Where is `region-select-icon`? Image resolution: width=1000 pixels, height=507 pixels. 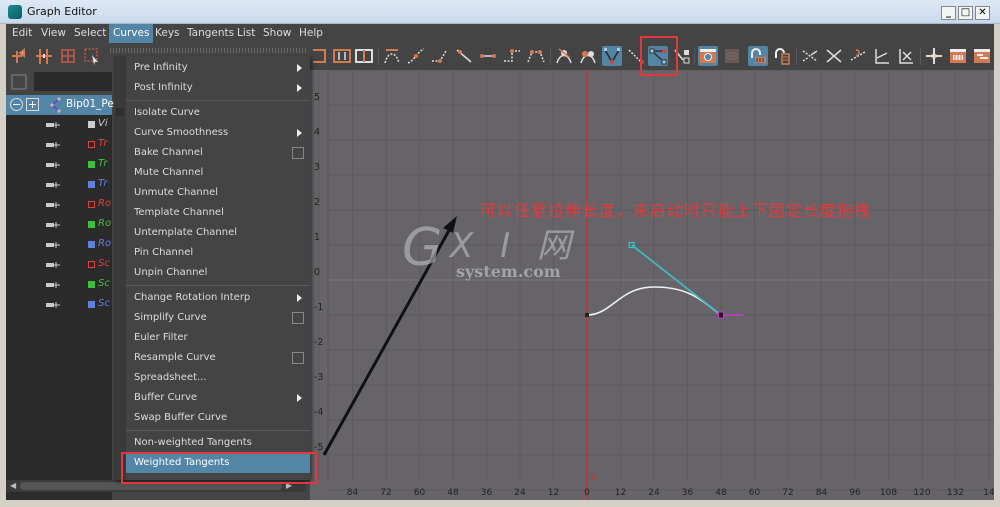
region-select-icon is located at coordinates (92, 56).